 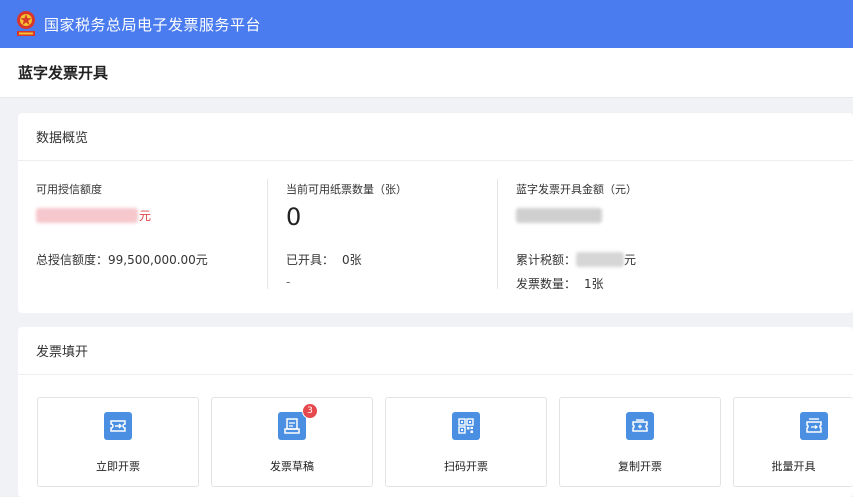 I want to click on amount-value-row, so click(x=559, y=215).